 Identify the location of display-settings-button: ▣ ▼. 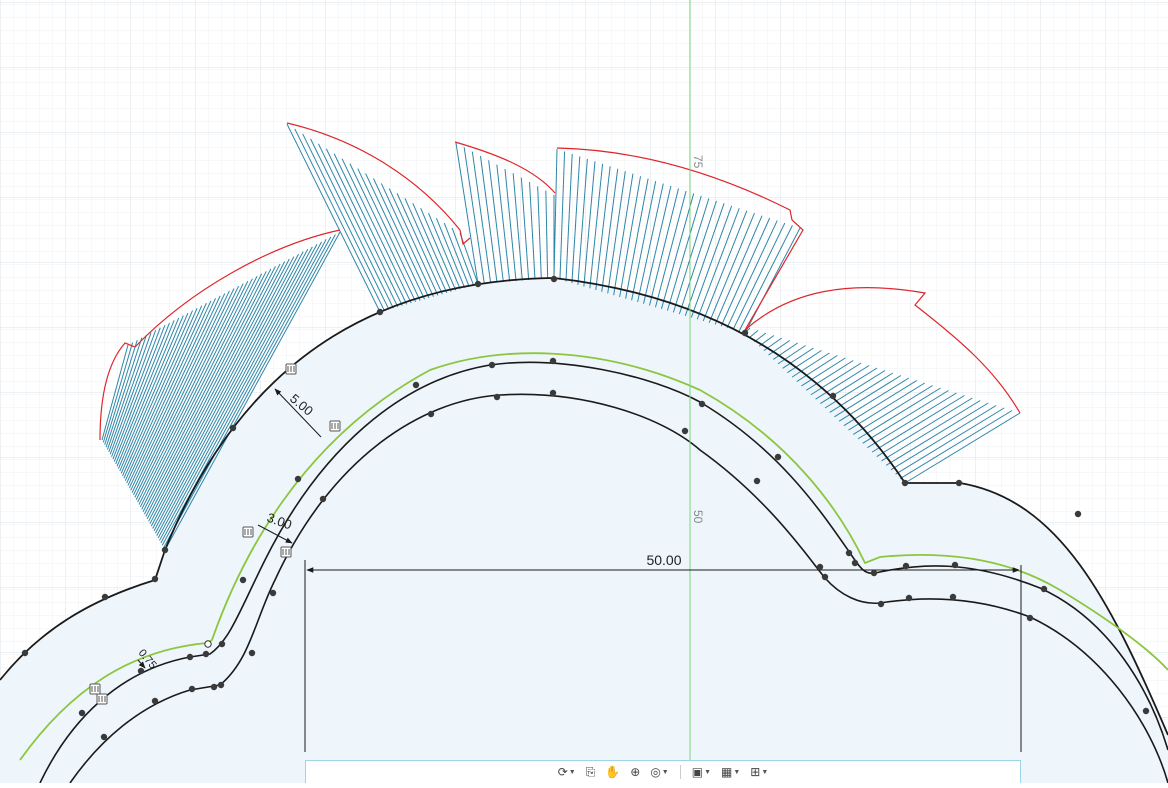
(701, 772).